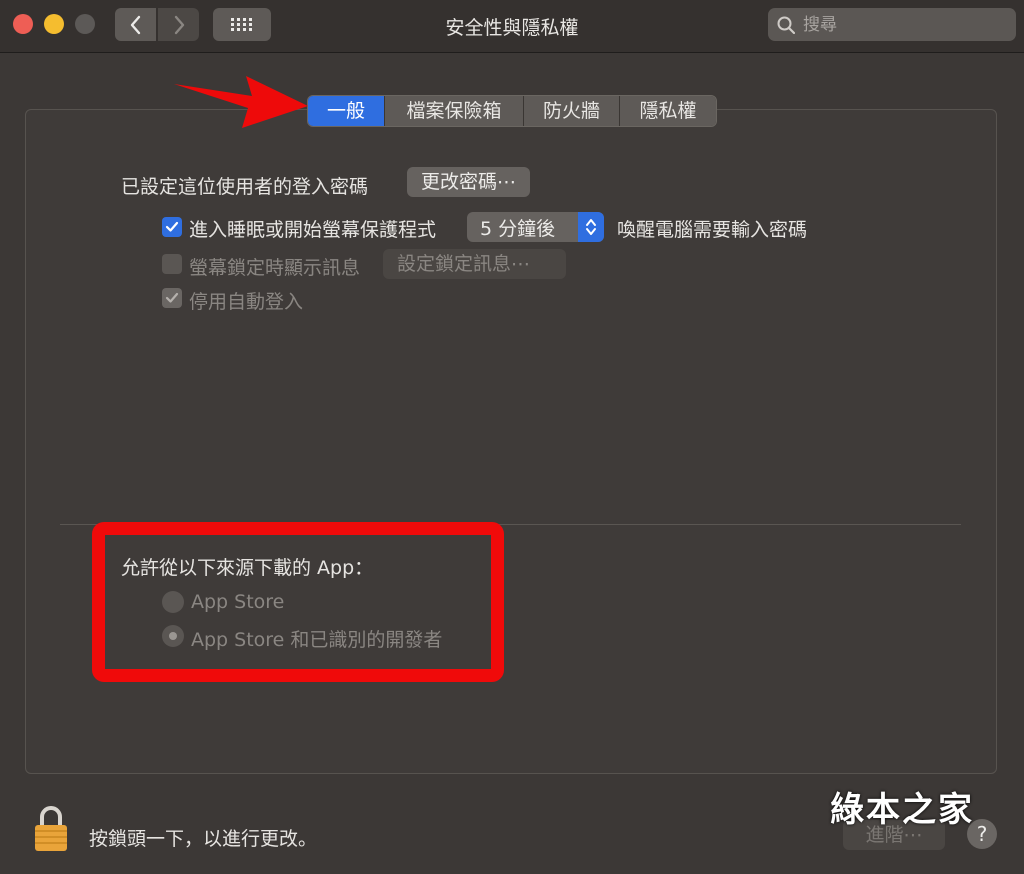 This screenshot has width=1024, height=874. Describe the element at coordinates (712, 230) in the screenshot. I see `require-password-suffix: 喚醒電腦需要輸入密碼` at that location.